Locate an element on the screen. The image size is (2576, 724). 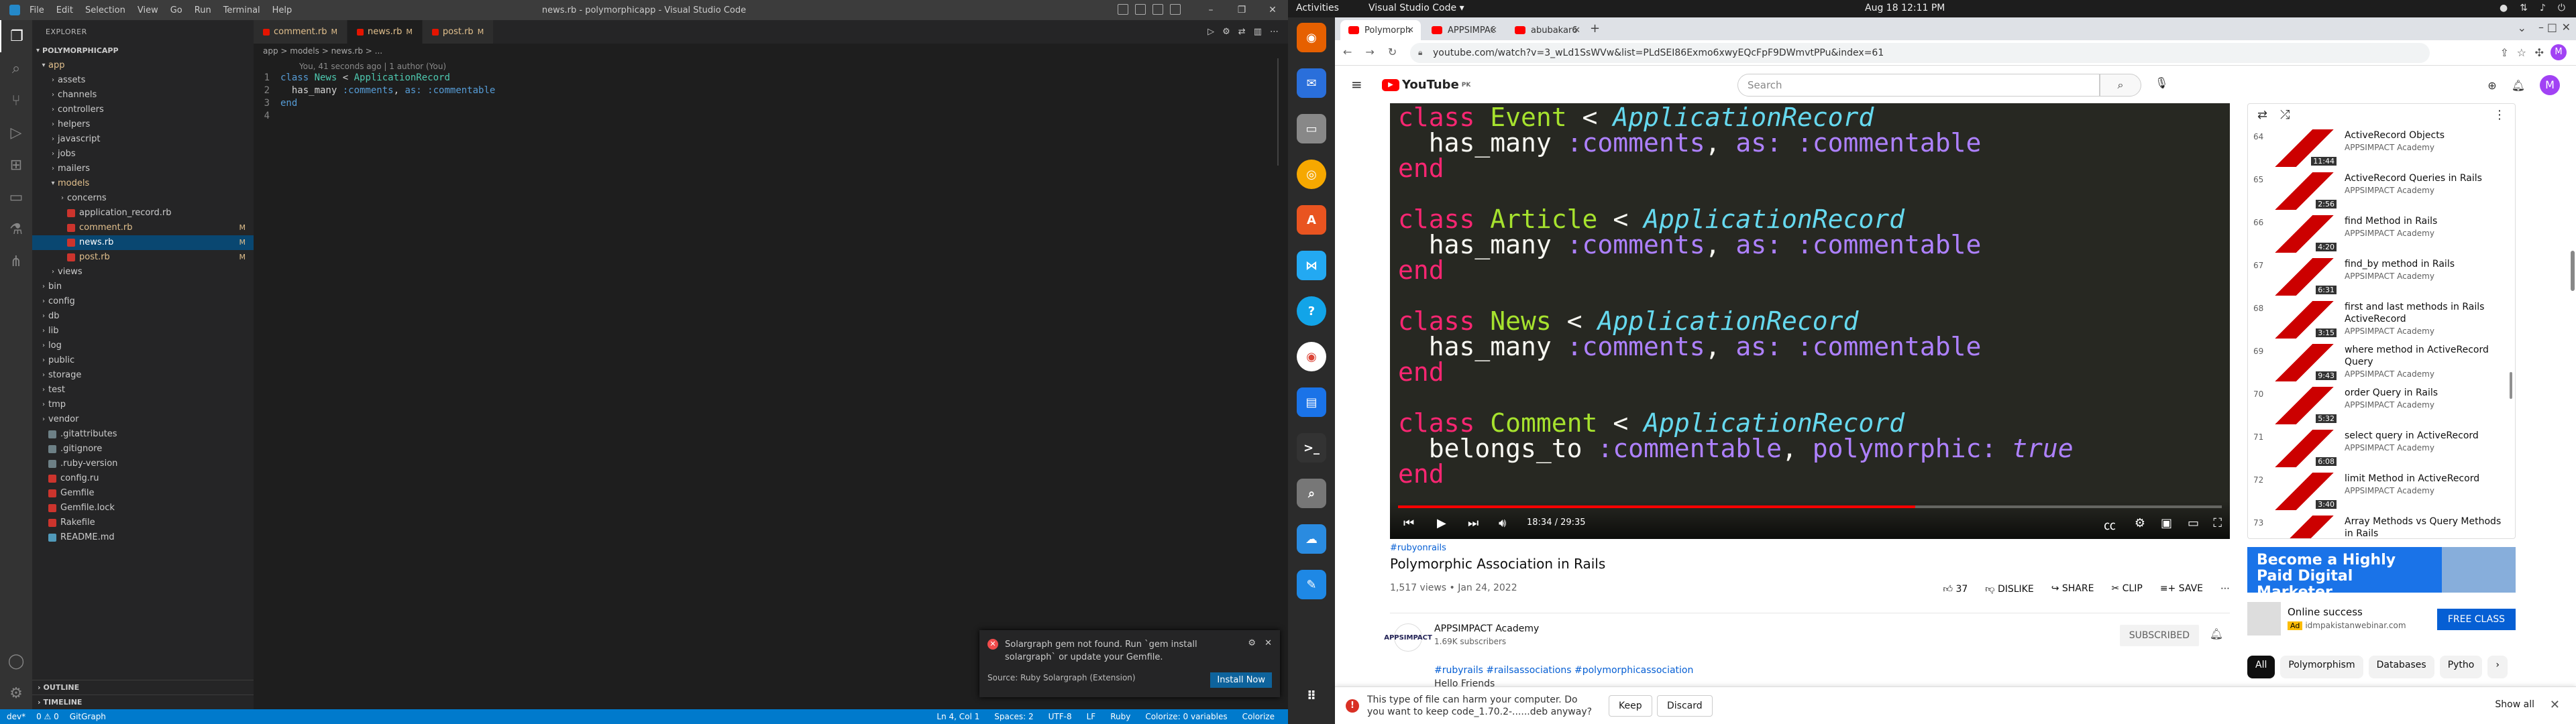
next-icon: ⏭ is located at coordinates (1473, 523).